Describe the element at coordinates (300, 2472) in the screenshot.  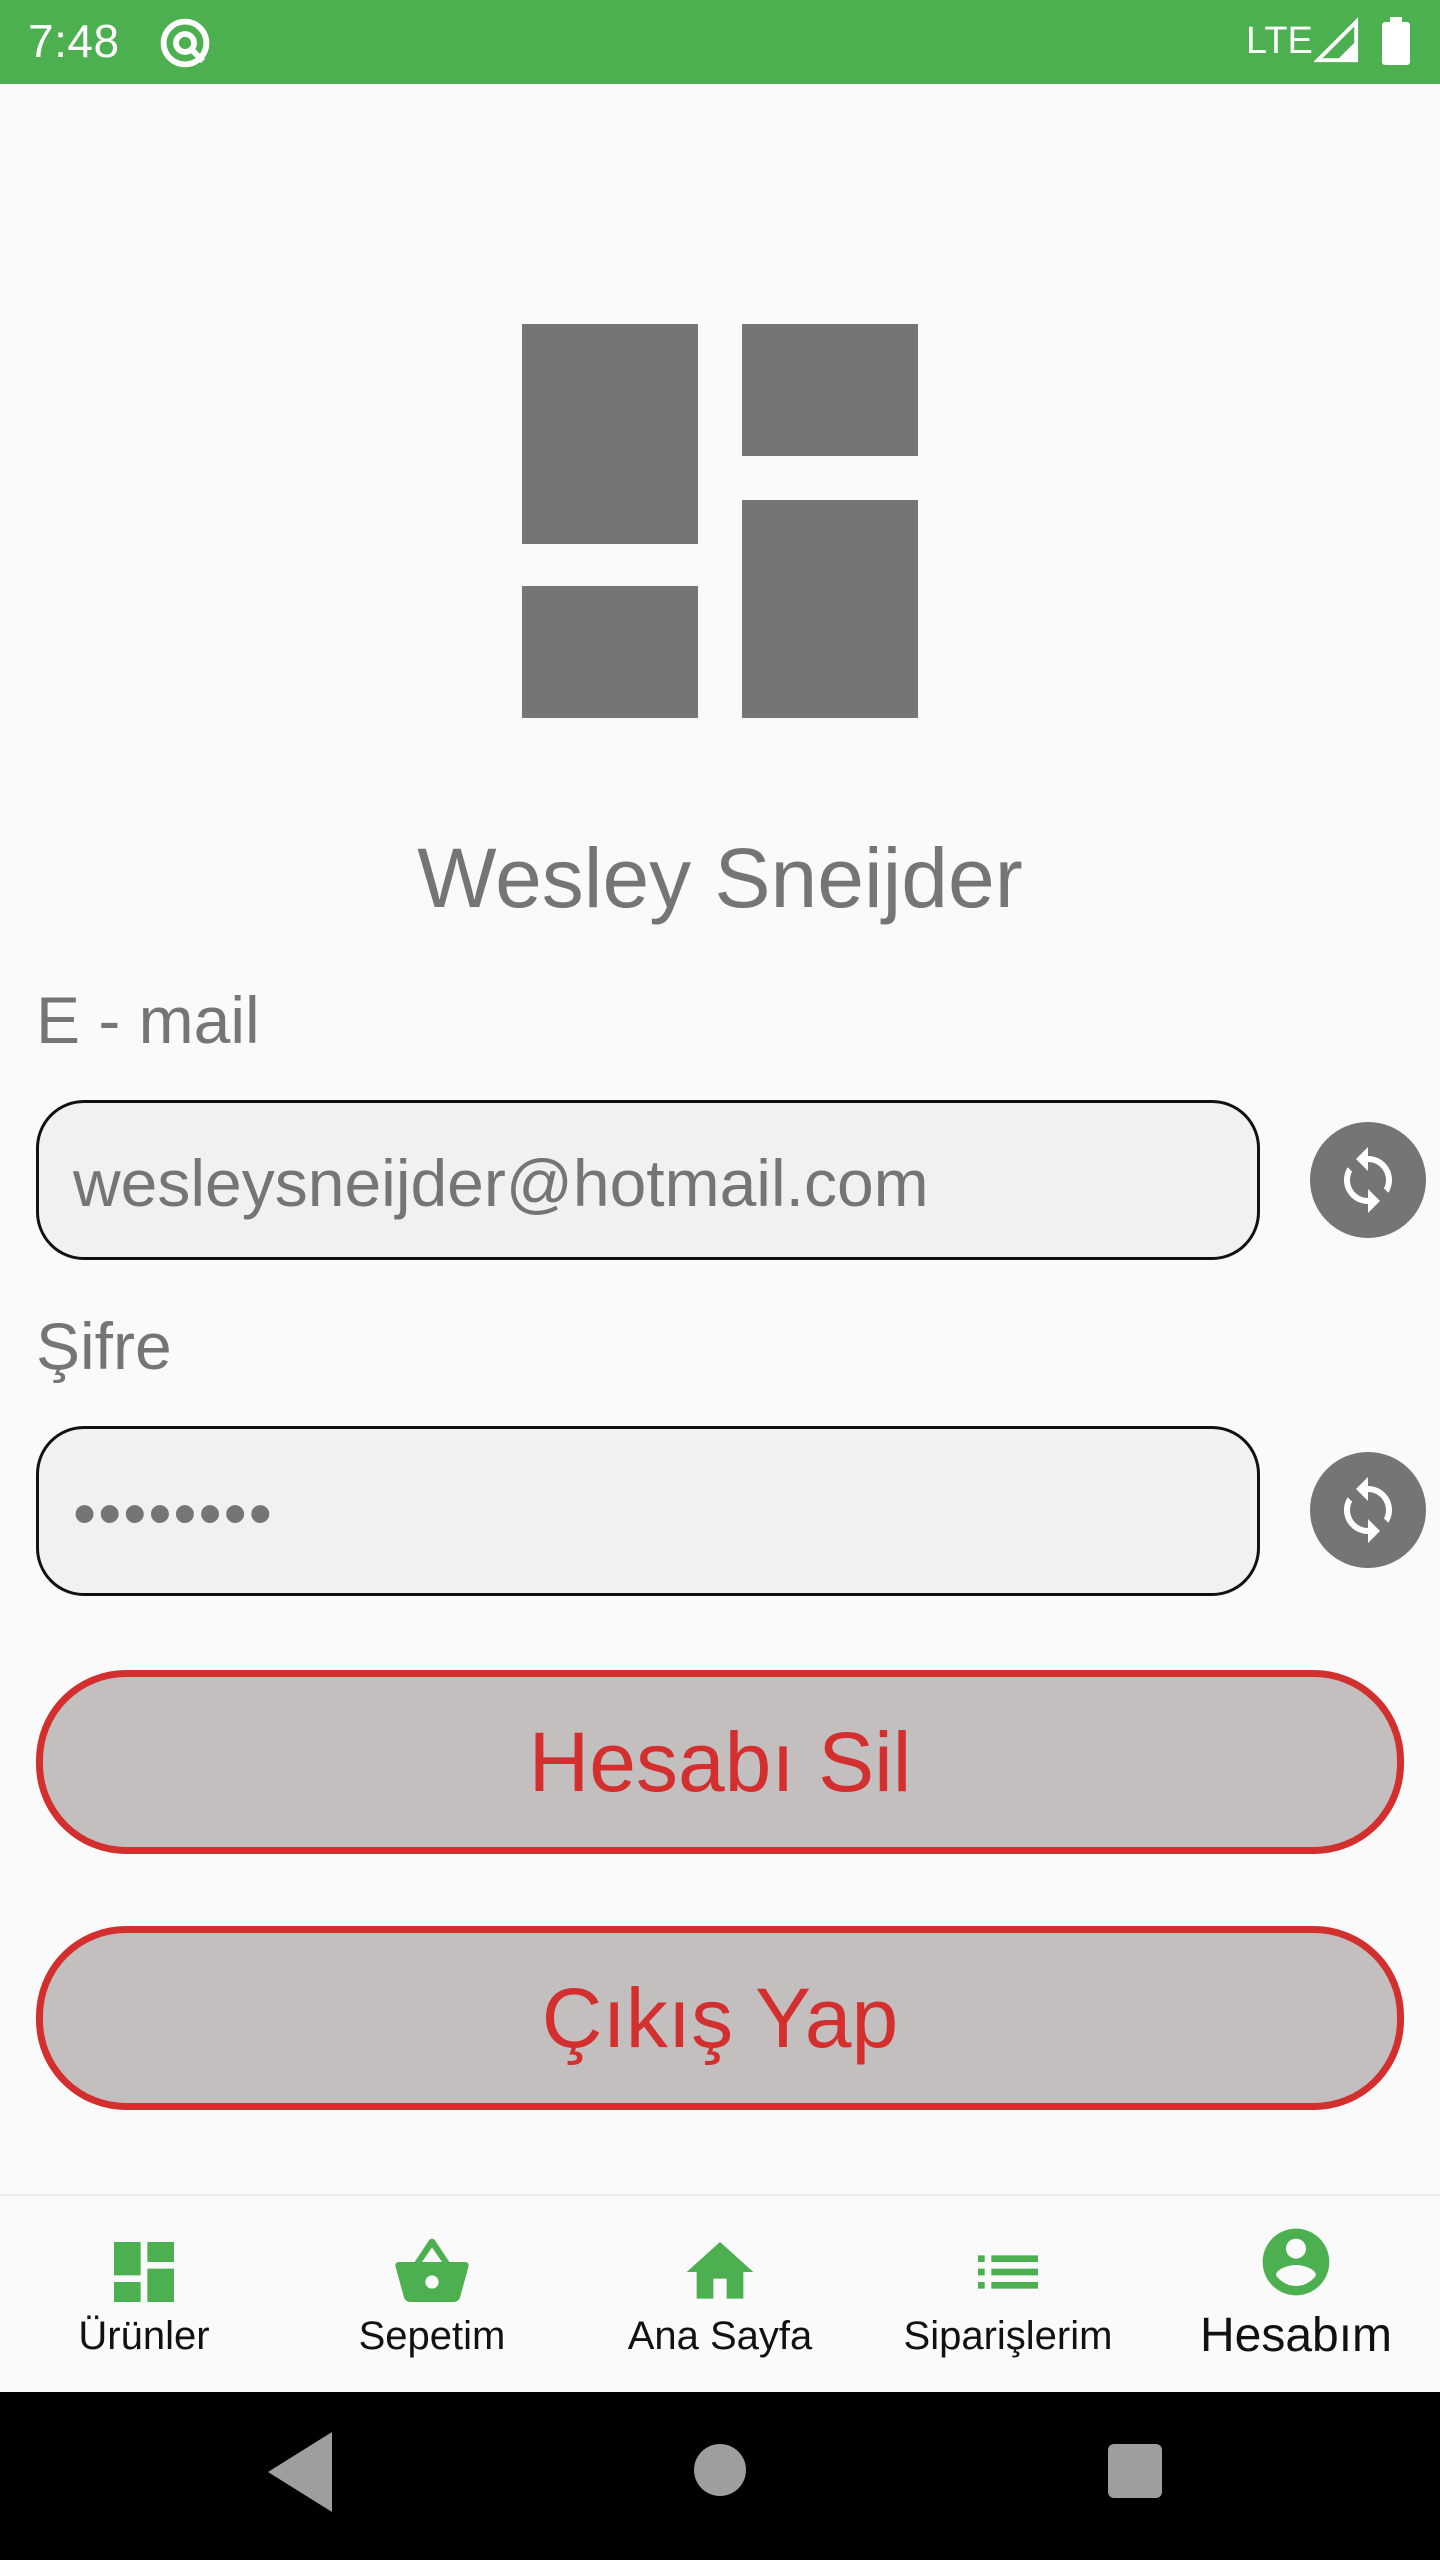
I see `back-icon` at that location.